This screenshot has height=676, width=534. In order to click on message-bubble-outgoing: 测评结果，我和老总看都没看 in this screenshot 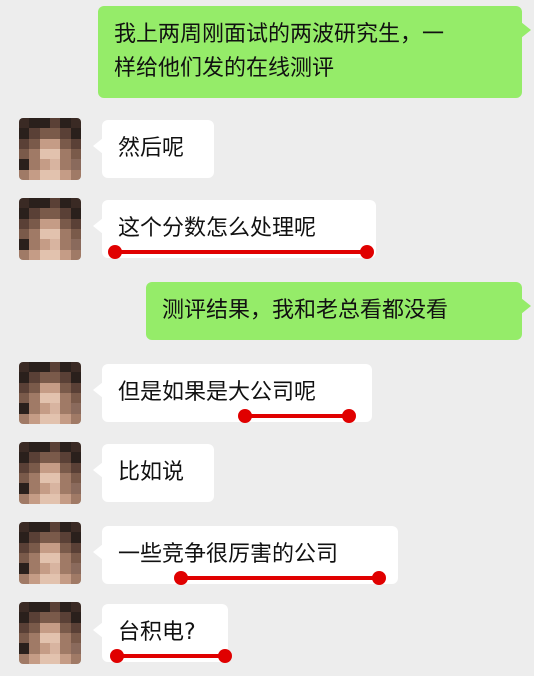, I will do `click(338, 311)`.